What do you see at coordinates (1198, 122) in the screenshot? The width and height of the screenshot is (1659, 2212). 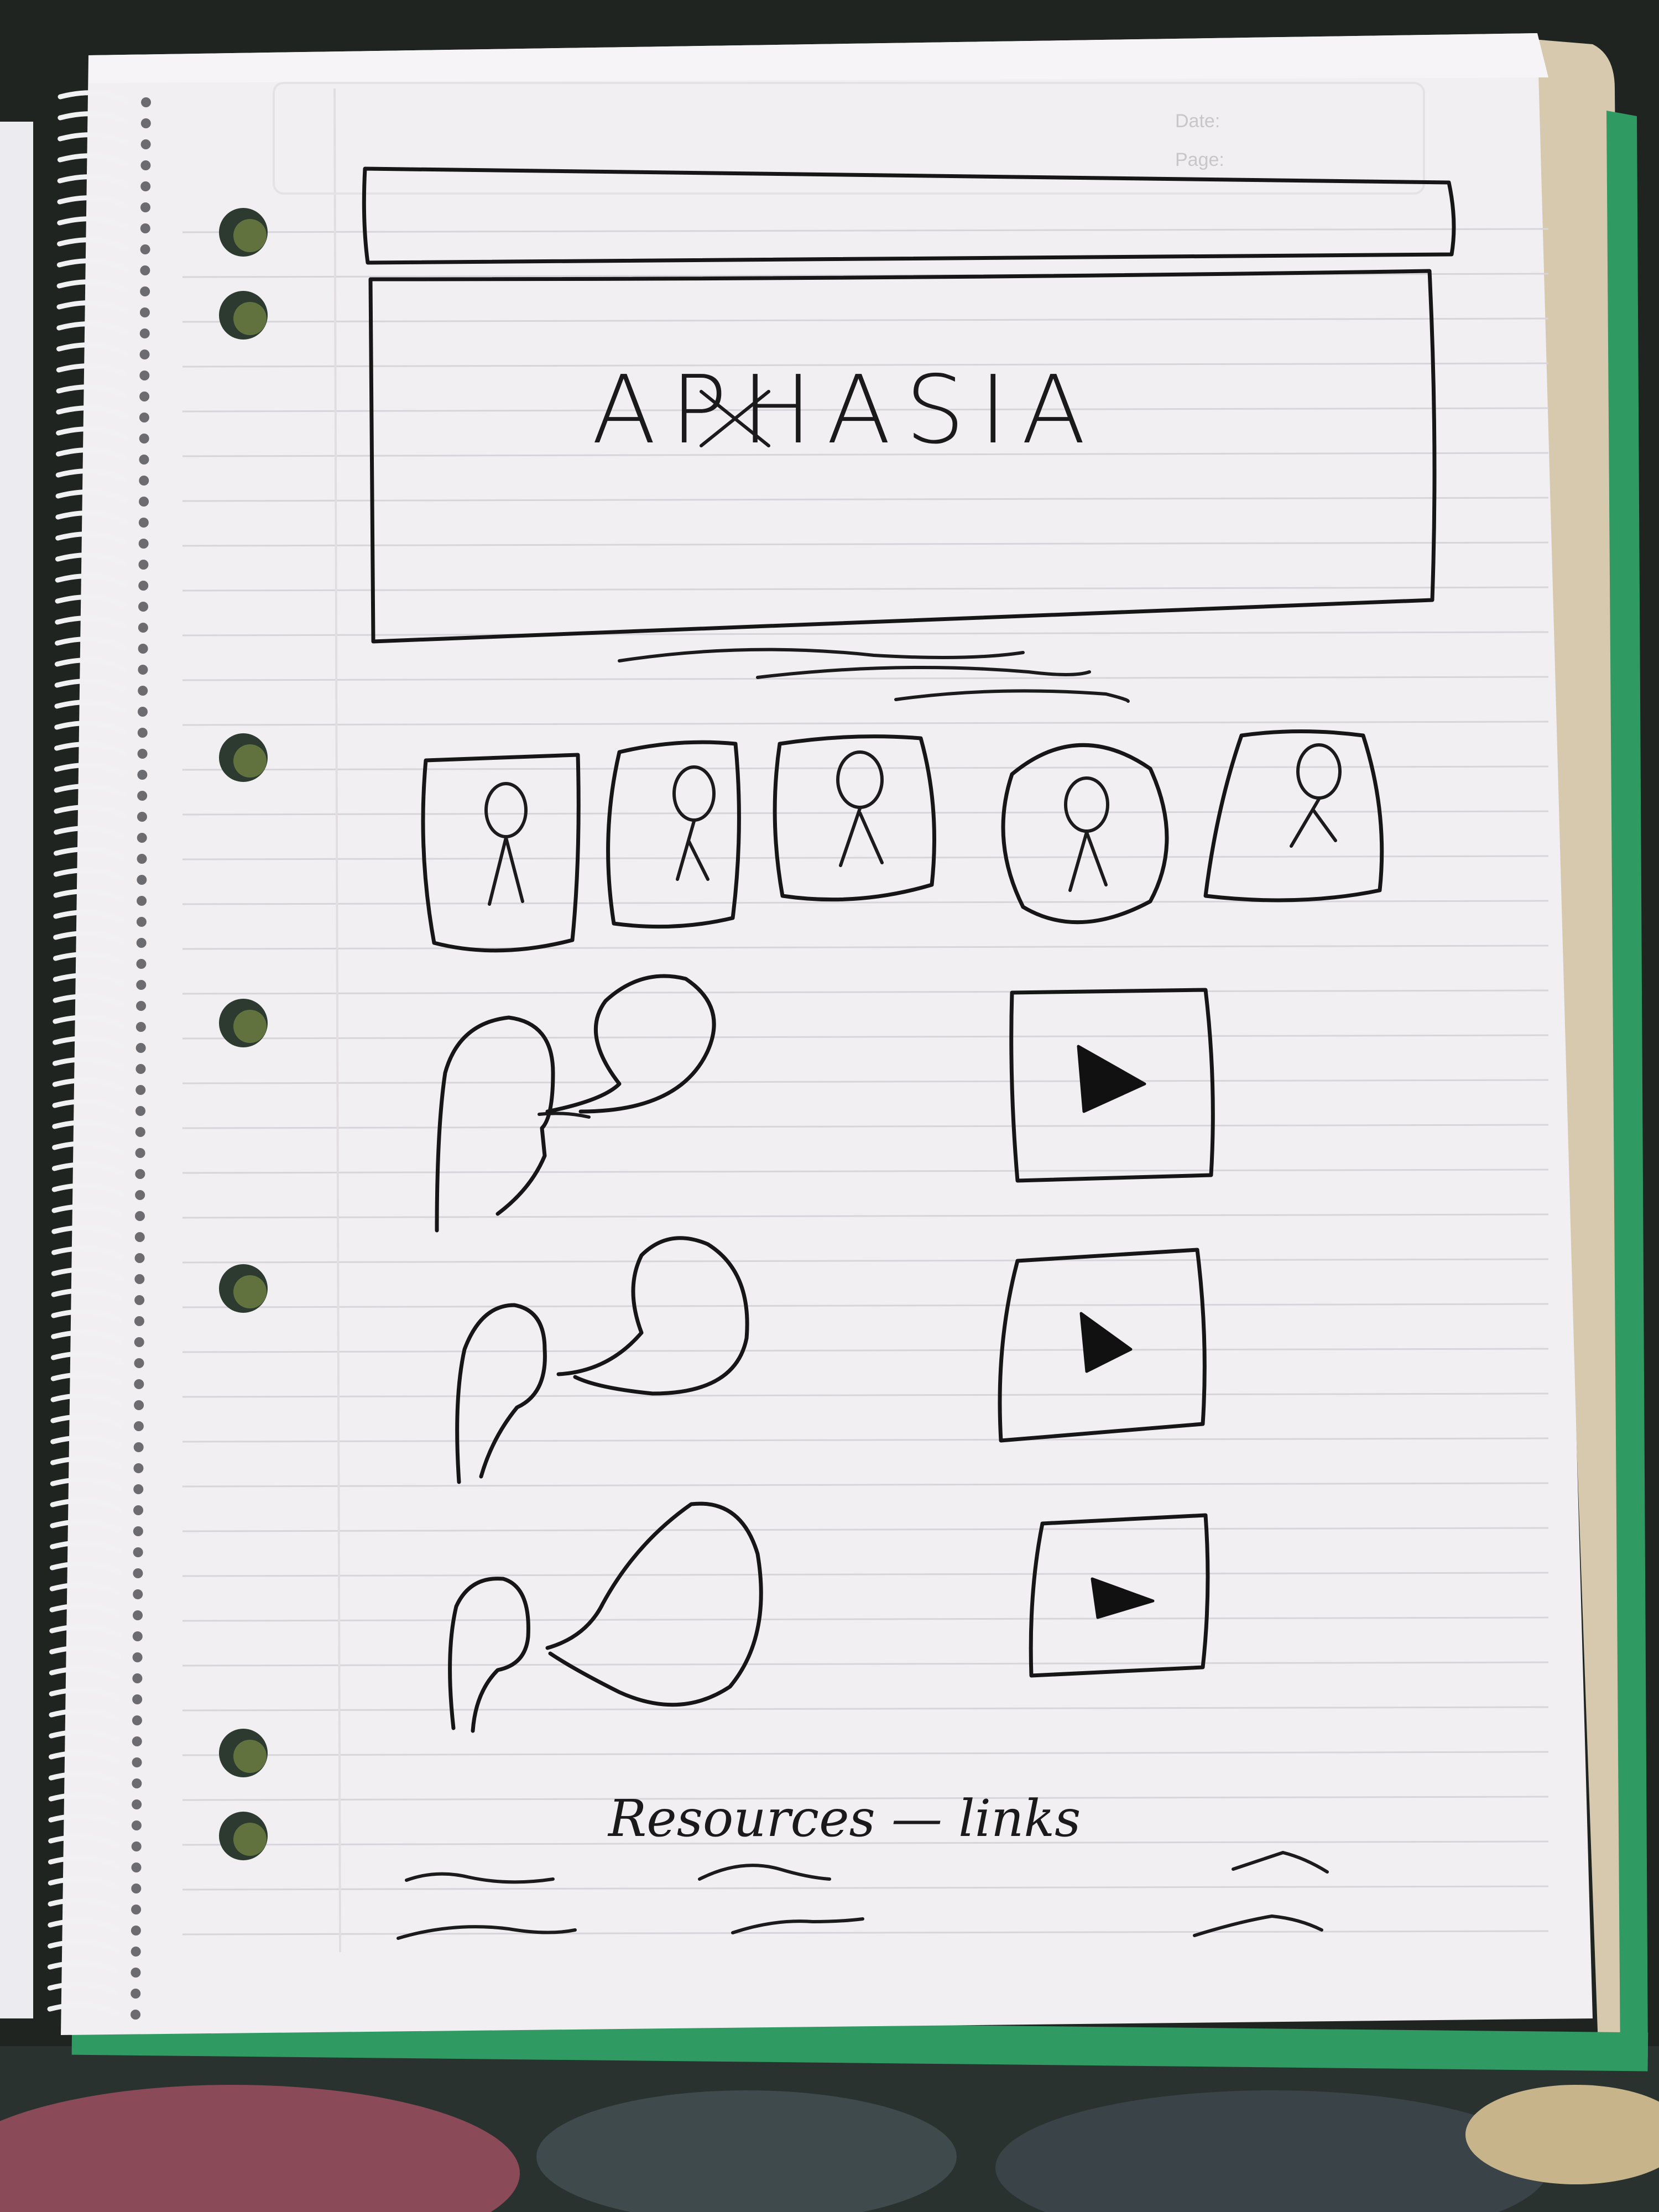 I see `date-label: Date:` at bounding box center [1198, 122].